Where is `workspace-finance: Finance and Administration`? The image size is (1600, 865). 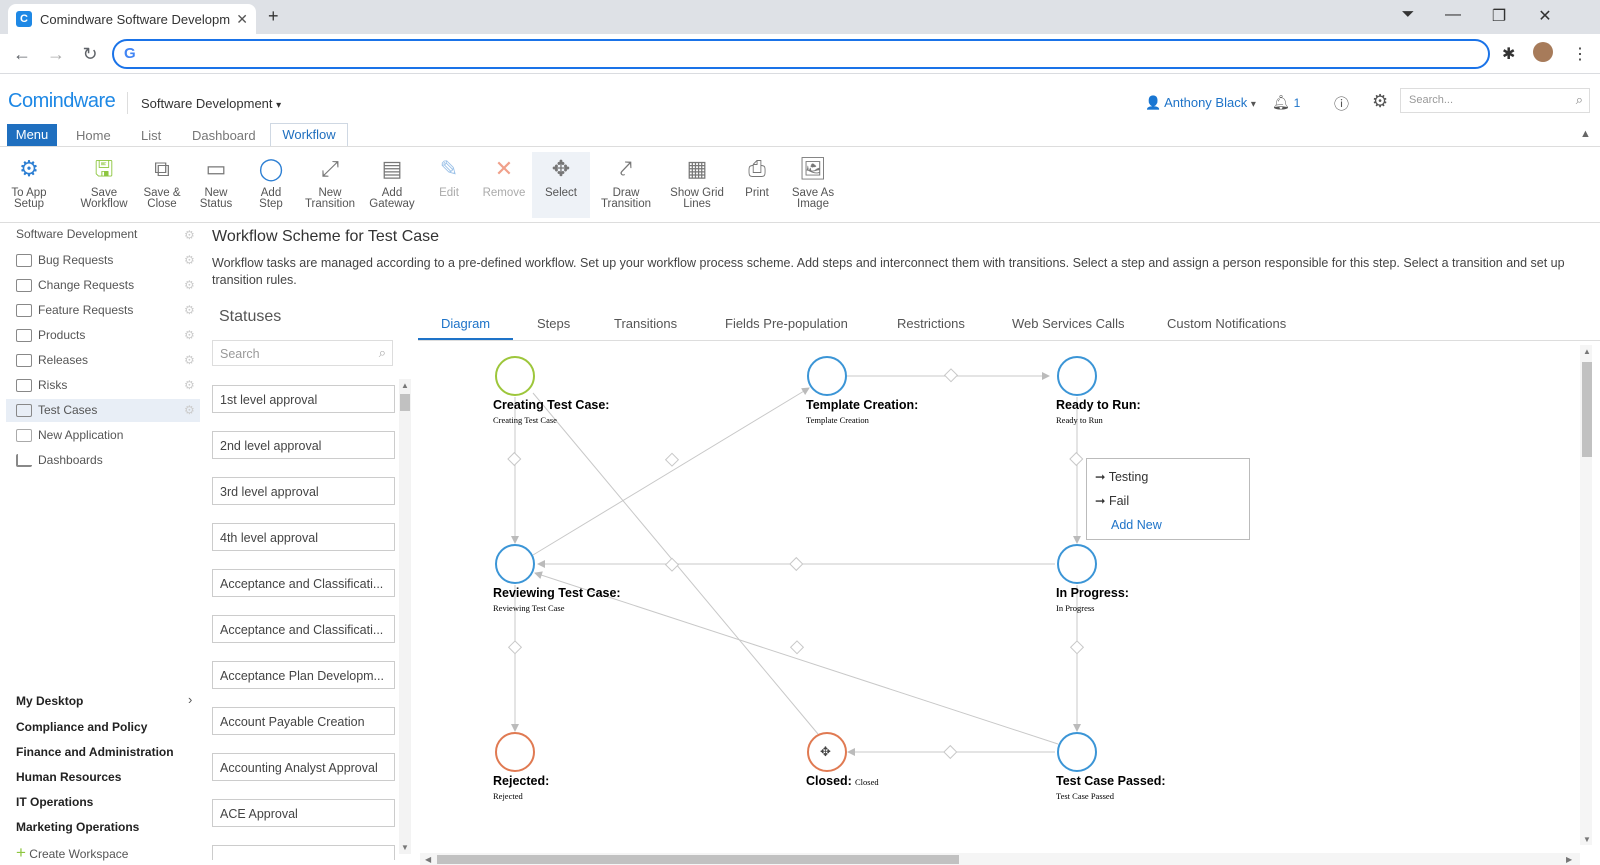
workspace-finance: Finance and Administration is located at coordinates (95, 752).